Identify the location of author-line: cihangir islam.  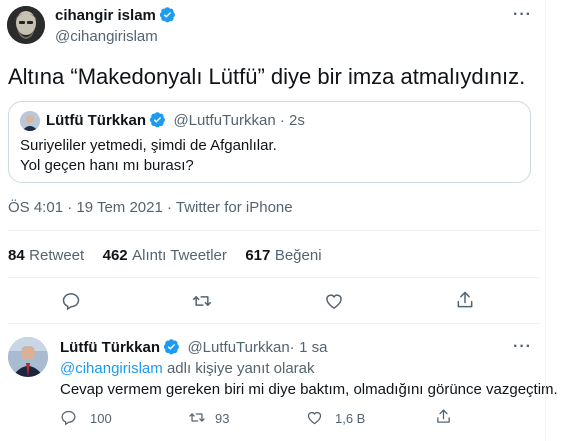
(115, 17).